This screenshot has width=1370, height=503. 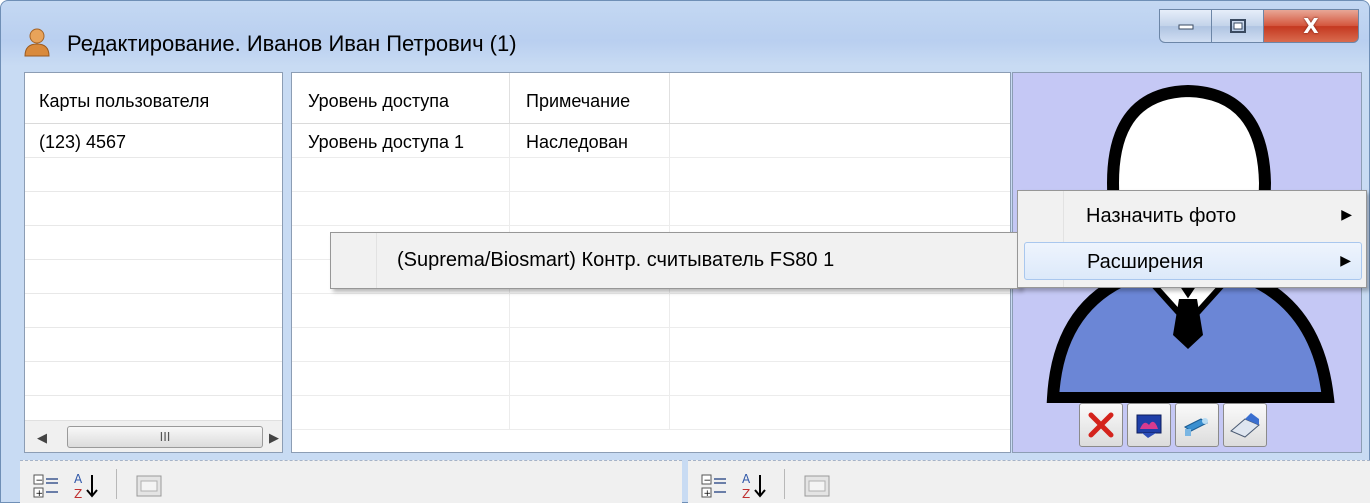 I want to click on scrollbar-thumb: III, so click(x=165, y=437).